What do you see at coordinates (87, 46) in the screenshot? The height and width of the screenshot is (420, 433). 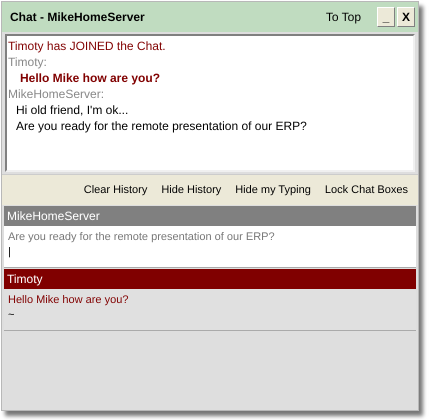 I see `system-message: Timoty has JOINED the Chat.` at bounding box center [87, 46].